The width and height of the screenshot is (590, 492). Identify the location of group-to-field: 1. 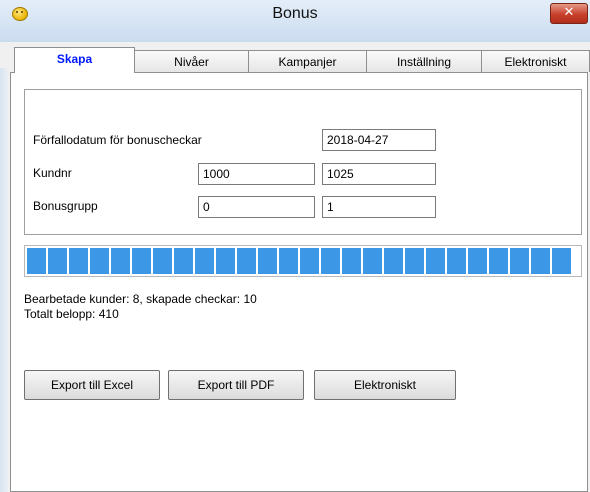
(379, 207).